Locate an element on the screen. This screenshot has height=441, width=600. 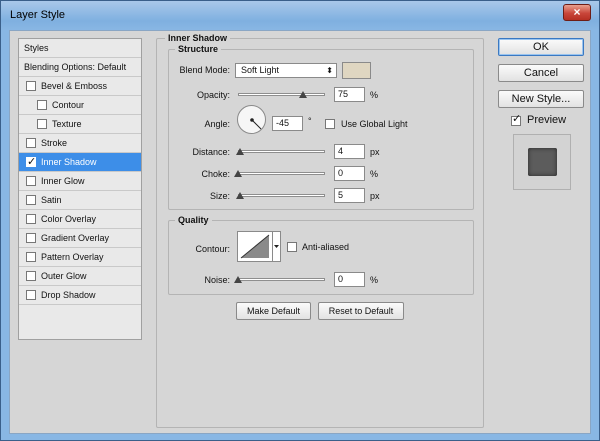
close-button: × is located at coordinates (577, 12).